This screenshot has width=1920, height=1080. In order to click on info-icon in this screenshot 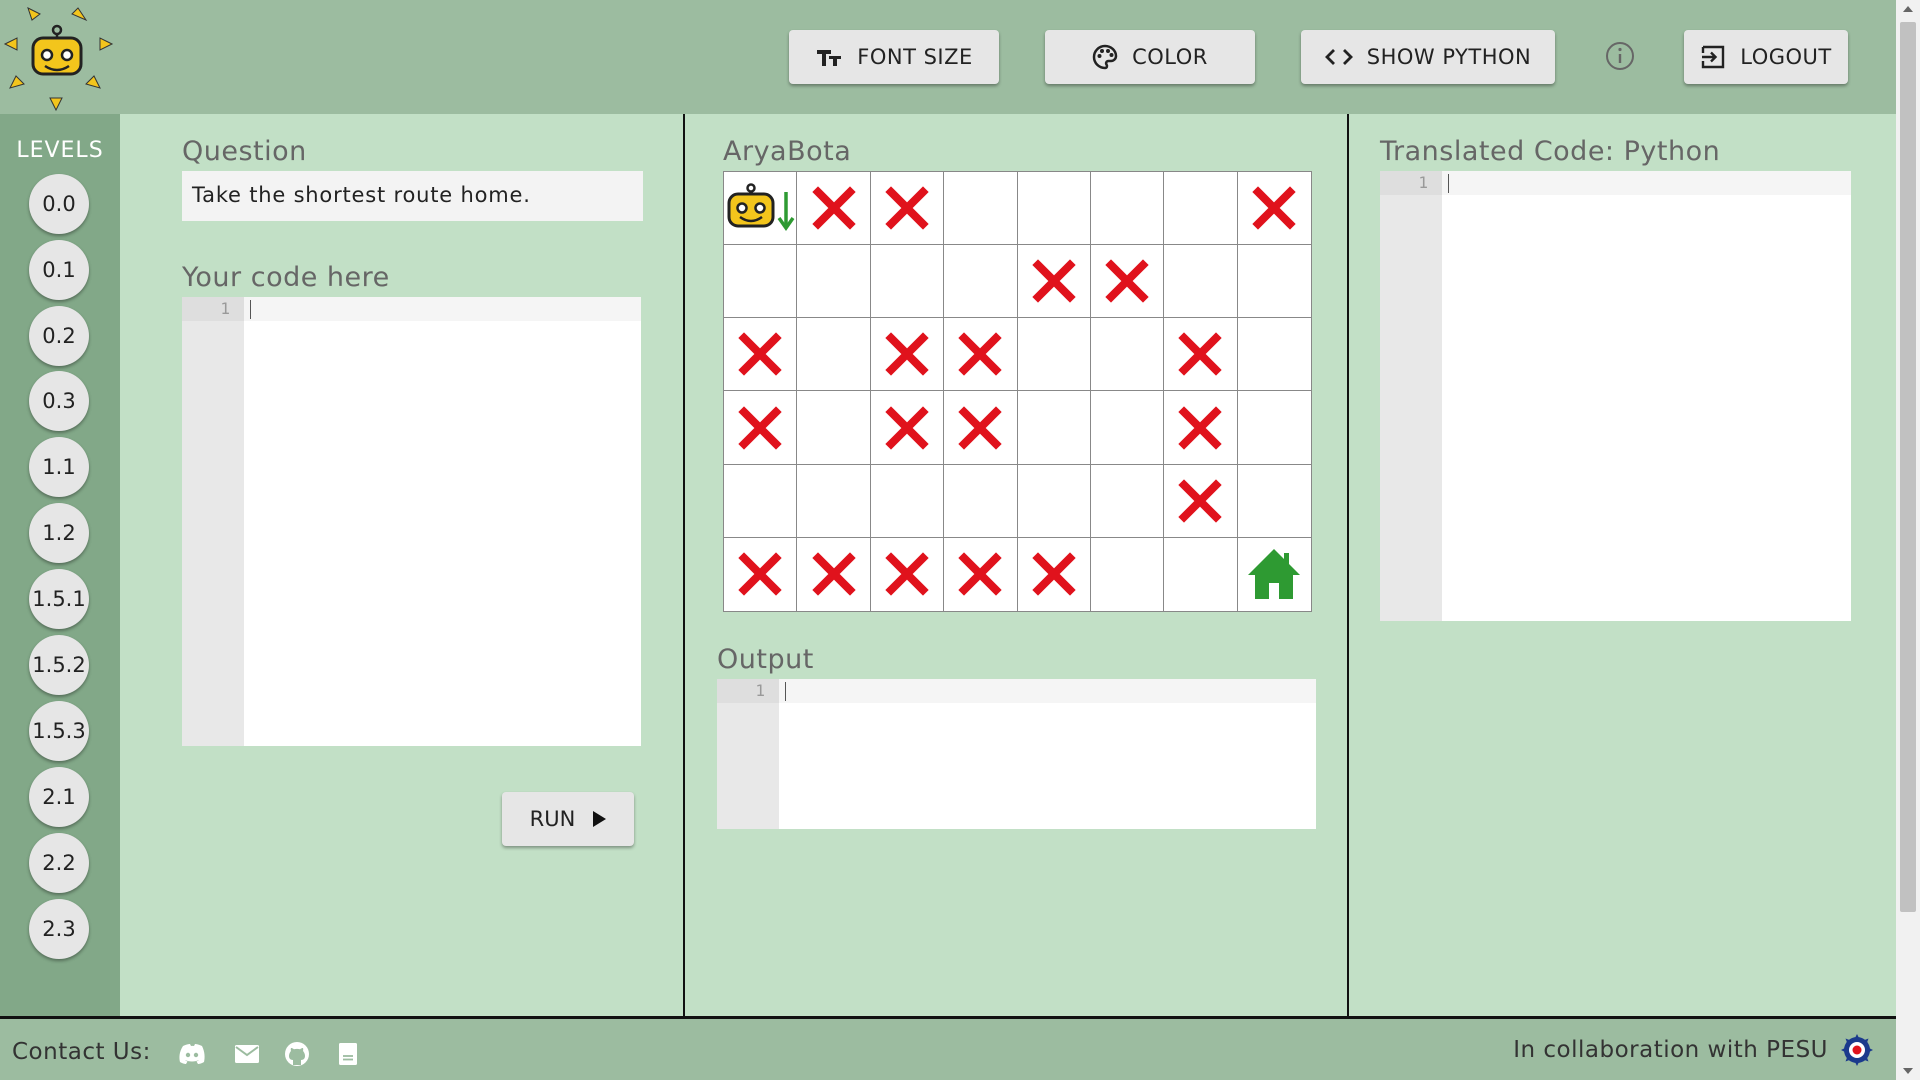, I will do `click(1620, 56)`.